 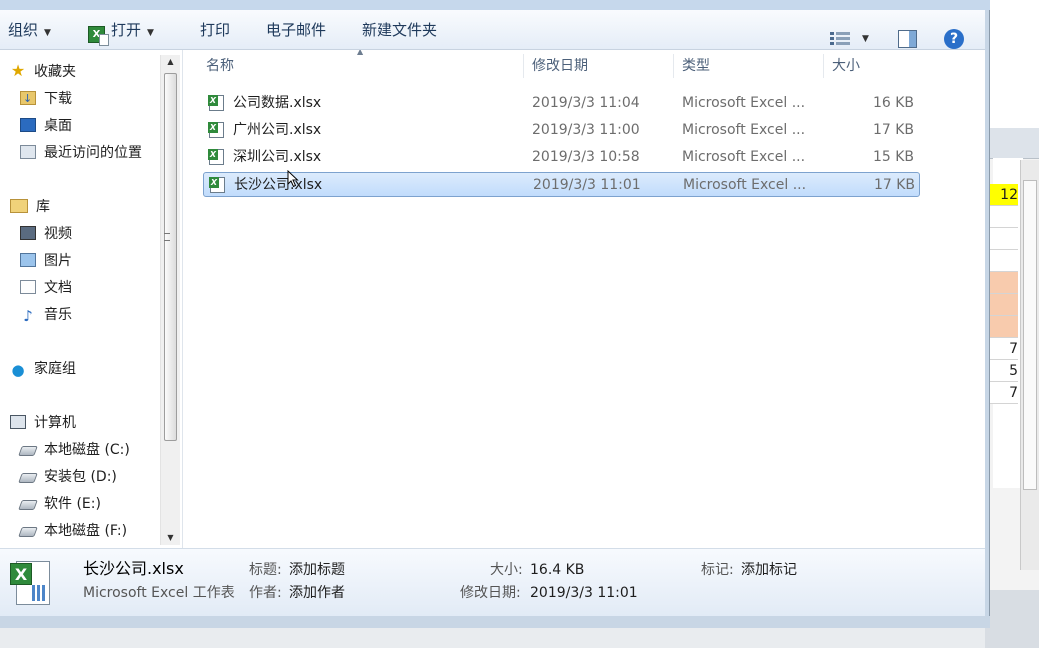 What do you see at coordinates (159, 593) in the screenshot?
I see `details-file-type: Microsoft Excel 工作表` at bounding box center [159, 593].